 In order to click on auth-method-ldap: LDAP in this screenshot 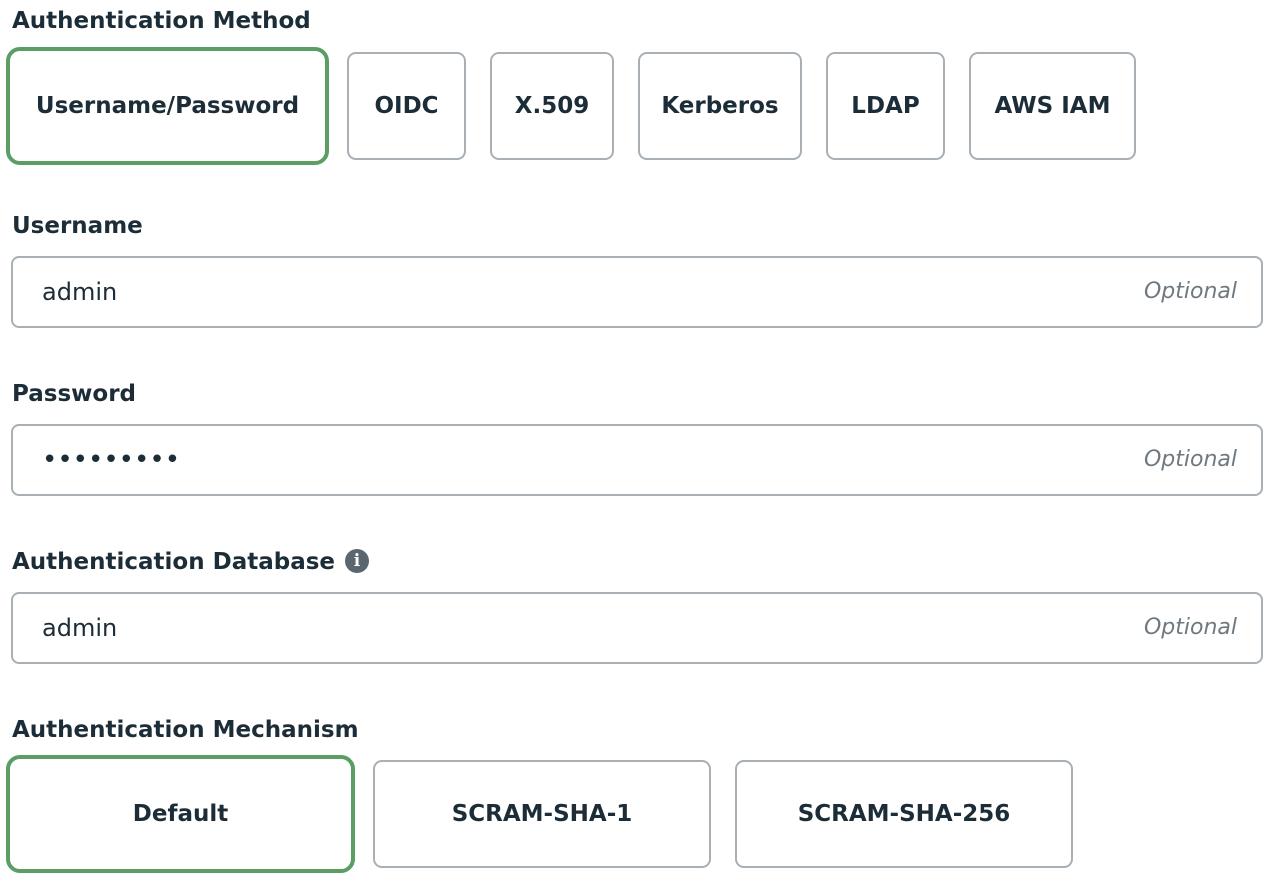, I will do `click(885, 106)`.